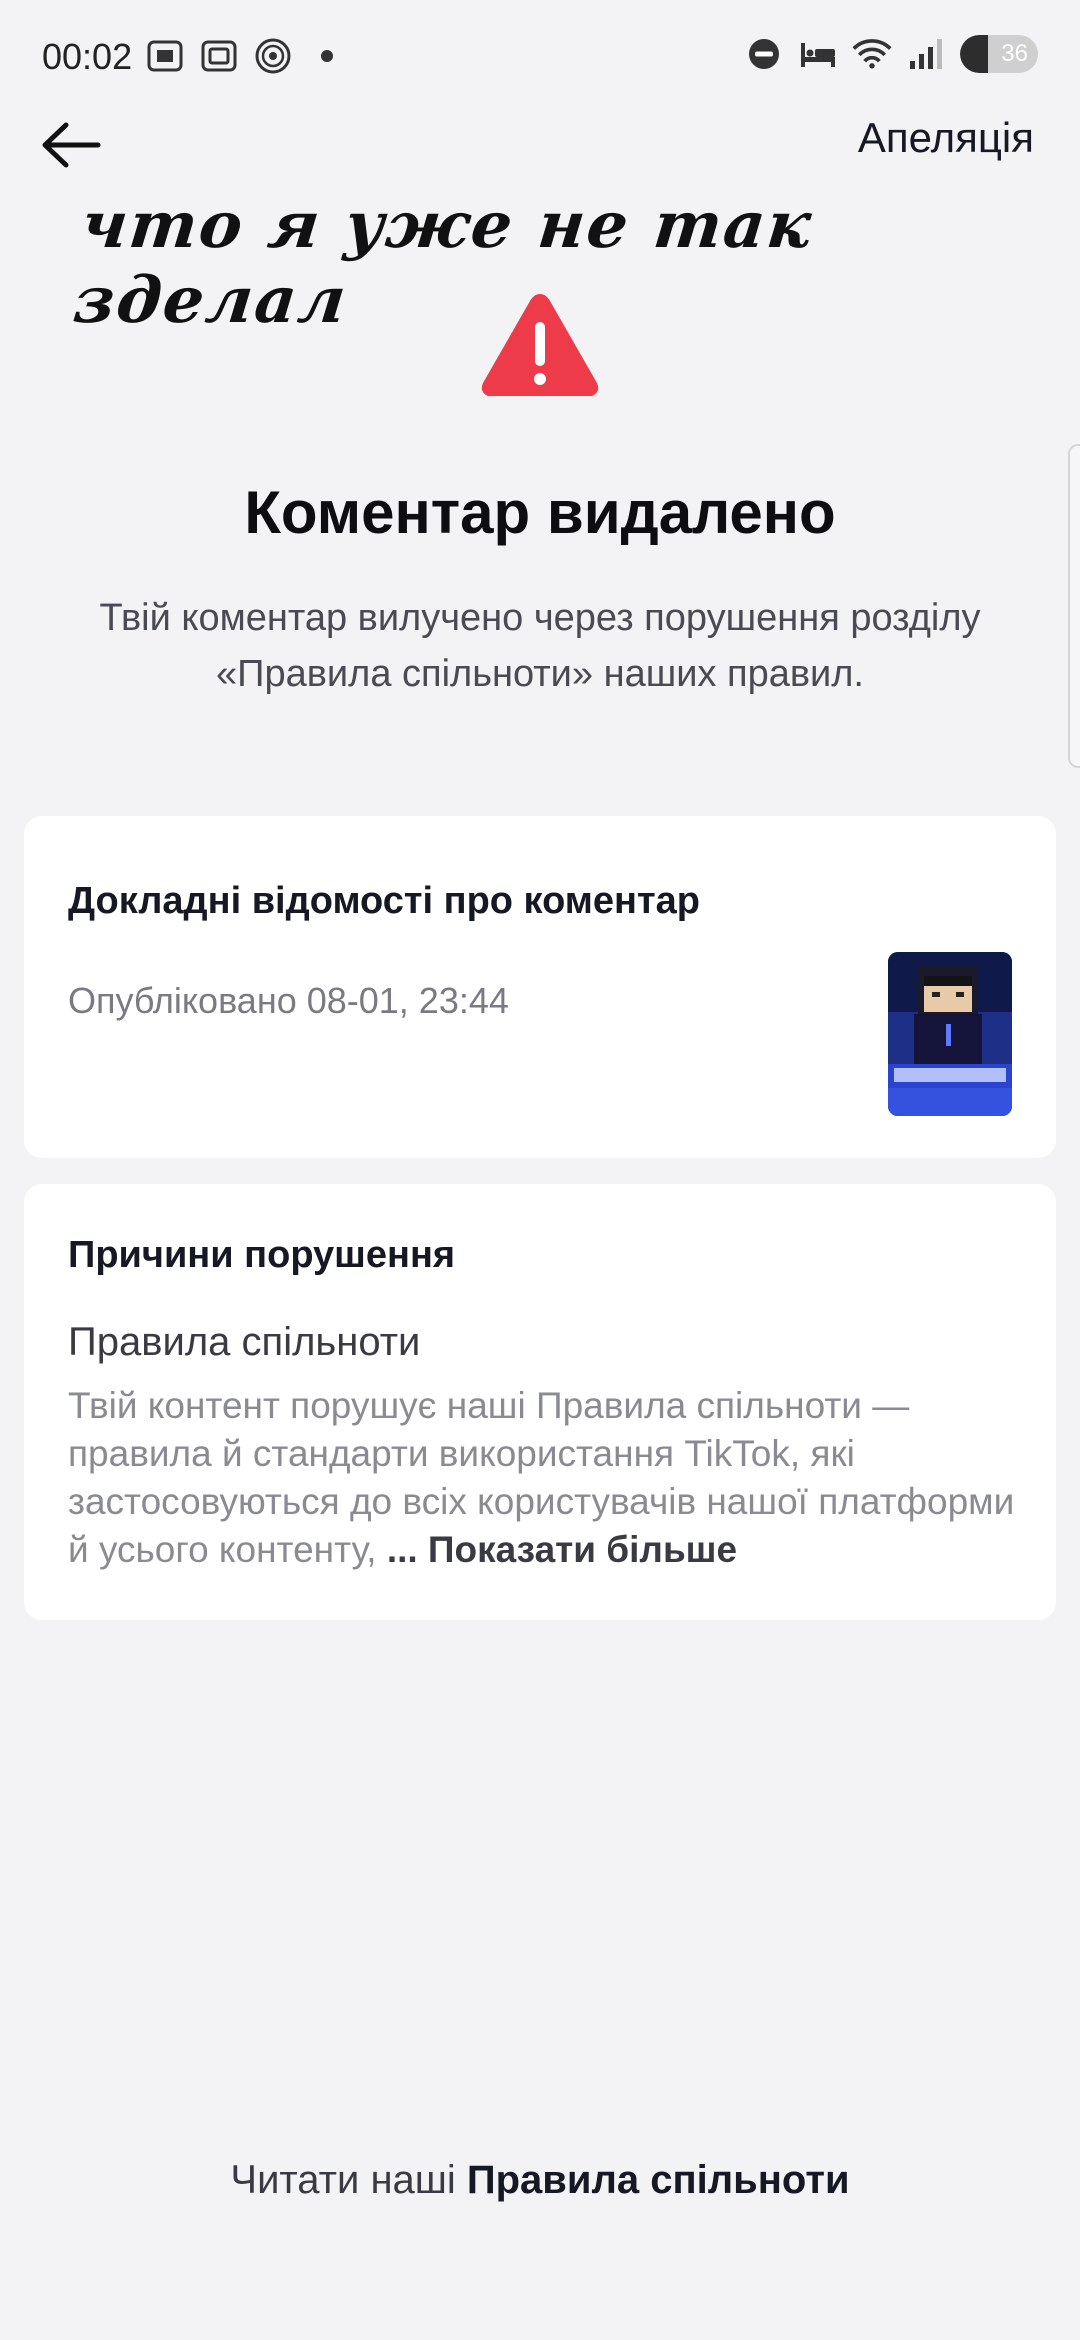 The height and width of the screenshot is (2340, 1080). I want to click on footer-prefix: Читати наші, so click(348, 2180).